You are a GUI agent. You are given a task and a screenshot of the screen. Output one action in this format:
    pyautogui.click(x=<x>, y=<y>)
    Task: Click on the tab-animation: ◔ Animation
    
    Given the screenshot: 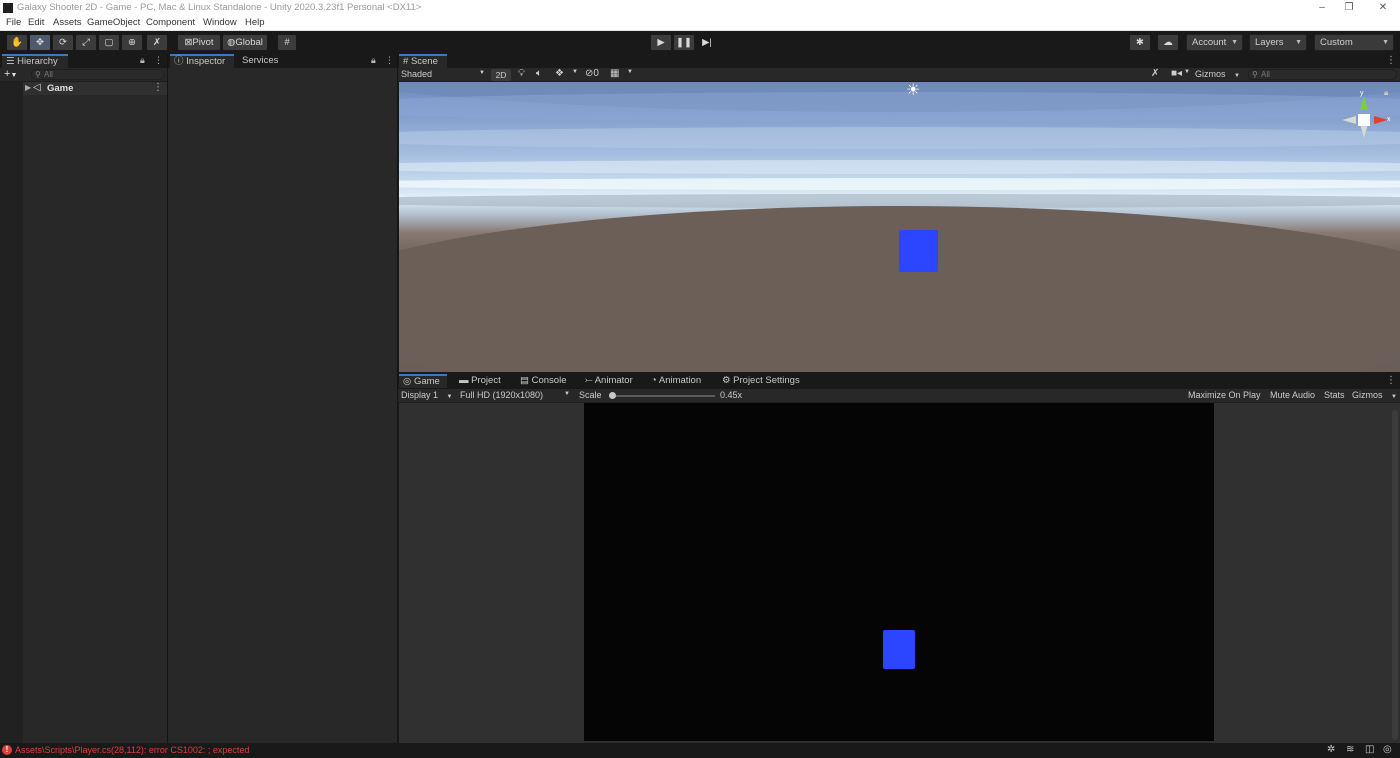 What is the action you would take?
    pyautogui.click(x=676, y=381)
    